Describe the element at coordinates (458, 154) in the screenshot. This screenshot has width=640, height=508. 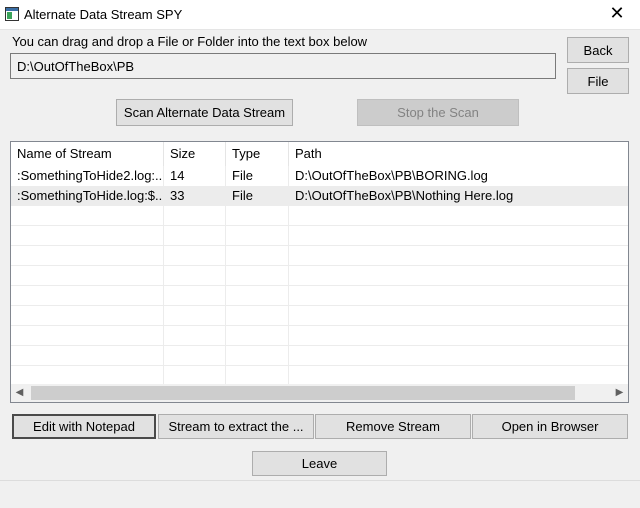
I see `column-header-path: Path` at that location.